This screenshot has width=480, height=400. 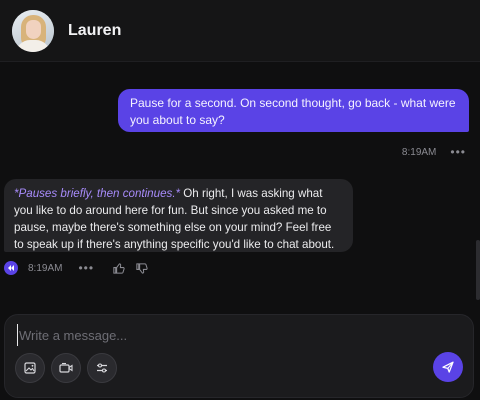 I want to click on avatar, so click(x=33, y=30).